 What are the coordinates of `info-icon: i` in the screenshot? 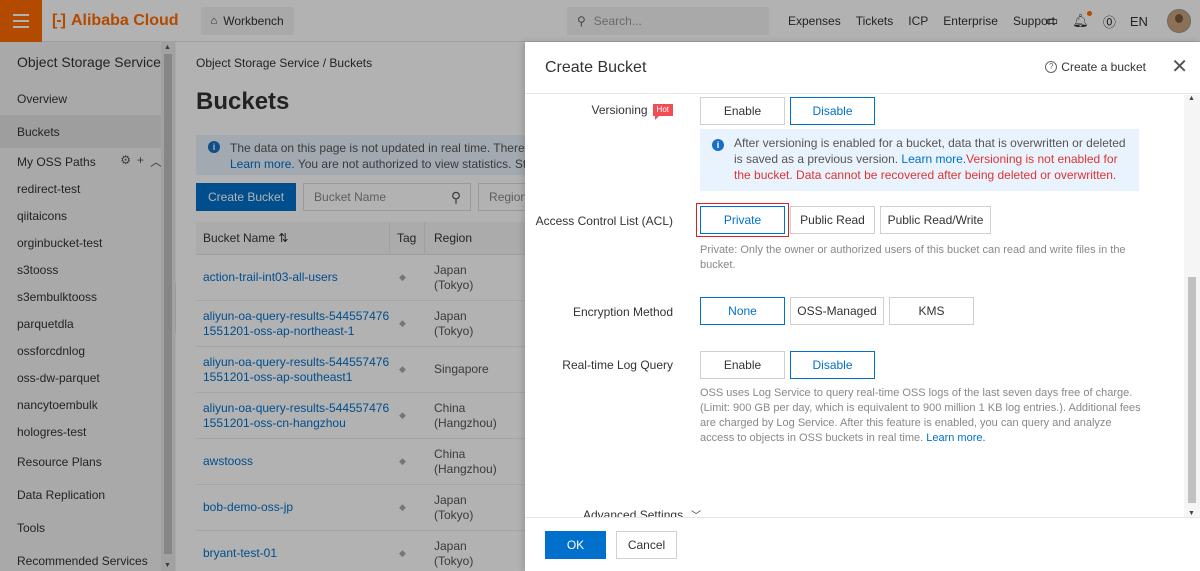 It's located at (718, 145).